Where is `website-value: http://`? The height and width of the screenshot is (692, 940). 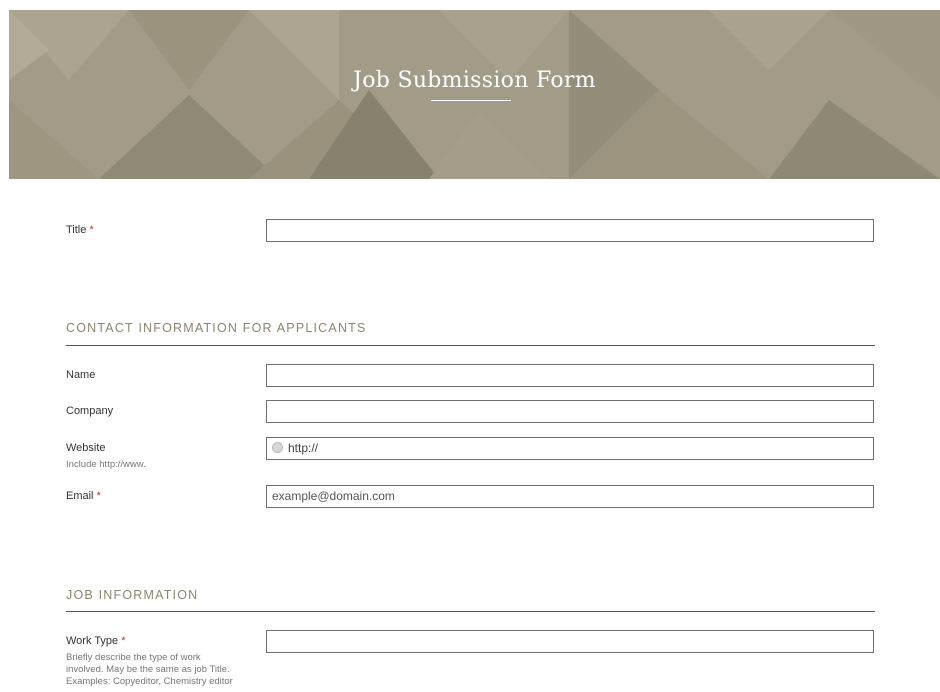
website-value: http:// is located at coordinates (303, 448).